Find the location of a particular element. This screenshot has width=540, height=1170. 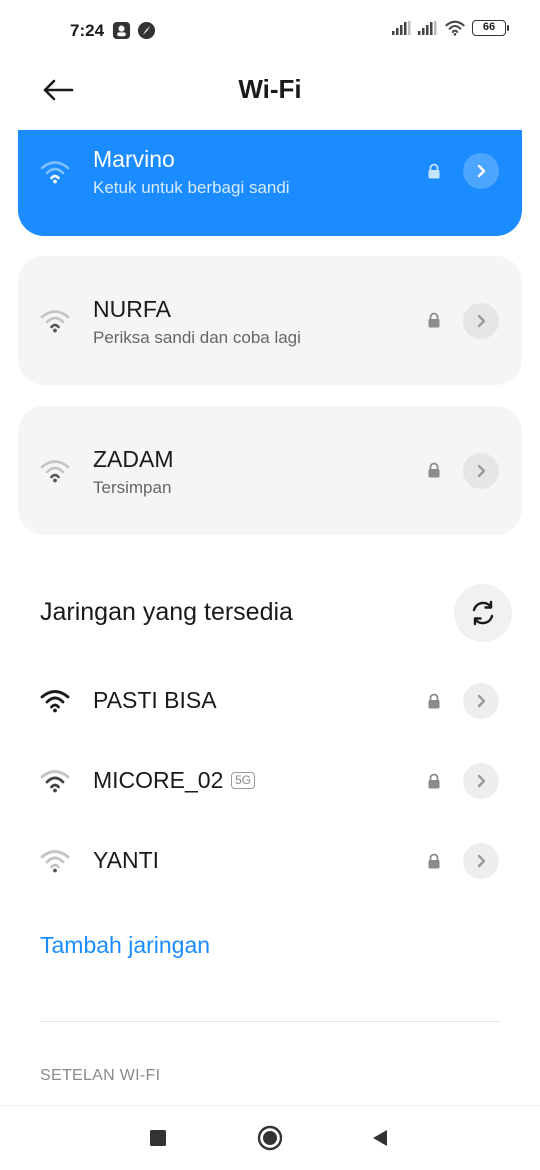

refresh-icon is located at coordinates (483, 613).